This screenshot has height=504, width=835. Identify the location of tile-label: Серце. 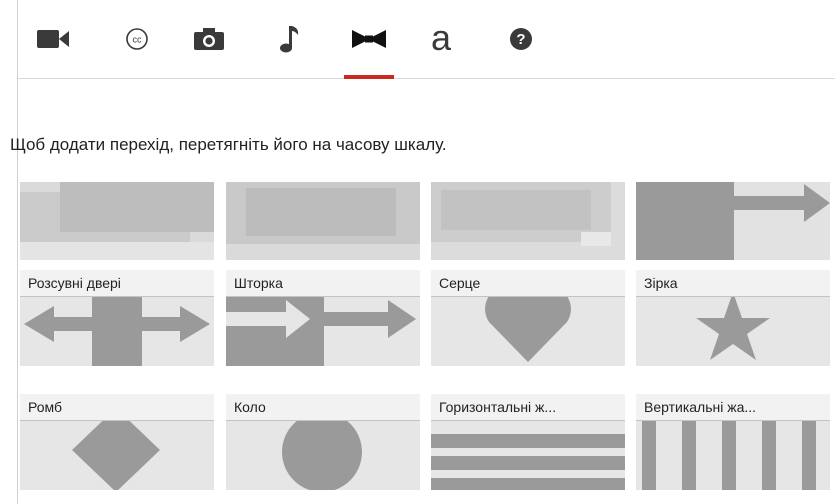
(460, 283).